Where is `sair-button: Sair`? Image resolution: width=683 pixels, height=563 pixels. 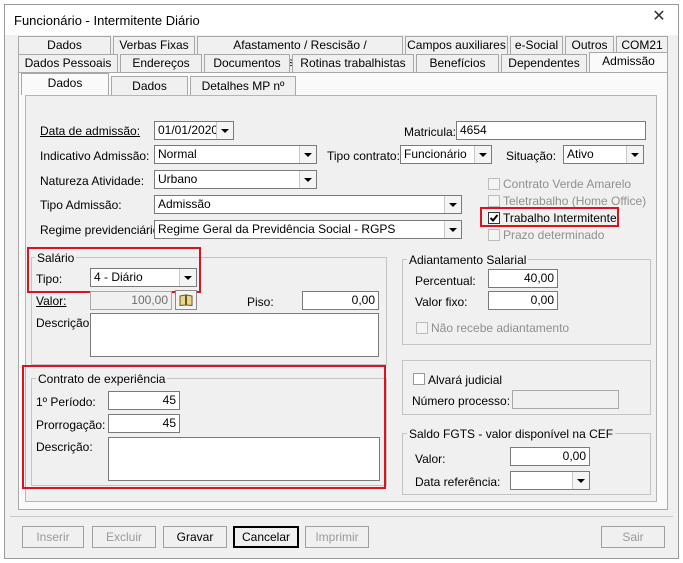
sair-button: Sair is located at coordinates (633, 537).